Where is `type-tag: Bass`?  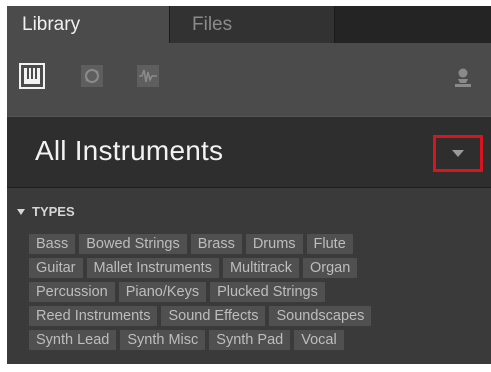 type-tag: Bass is located at coordinates (52, 244).